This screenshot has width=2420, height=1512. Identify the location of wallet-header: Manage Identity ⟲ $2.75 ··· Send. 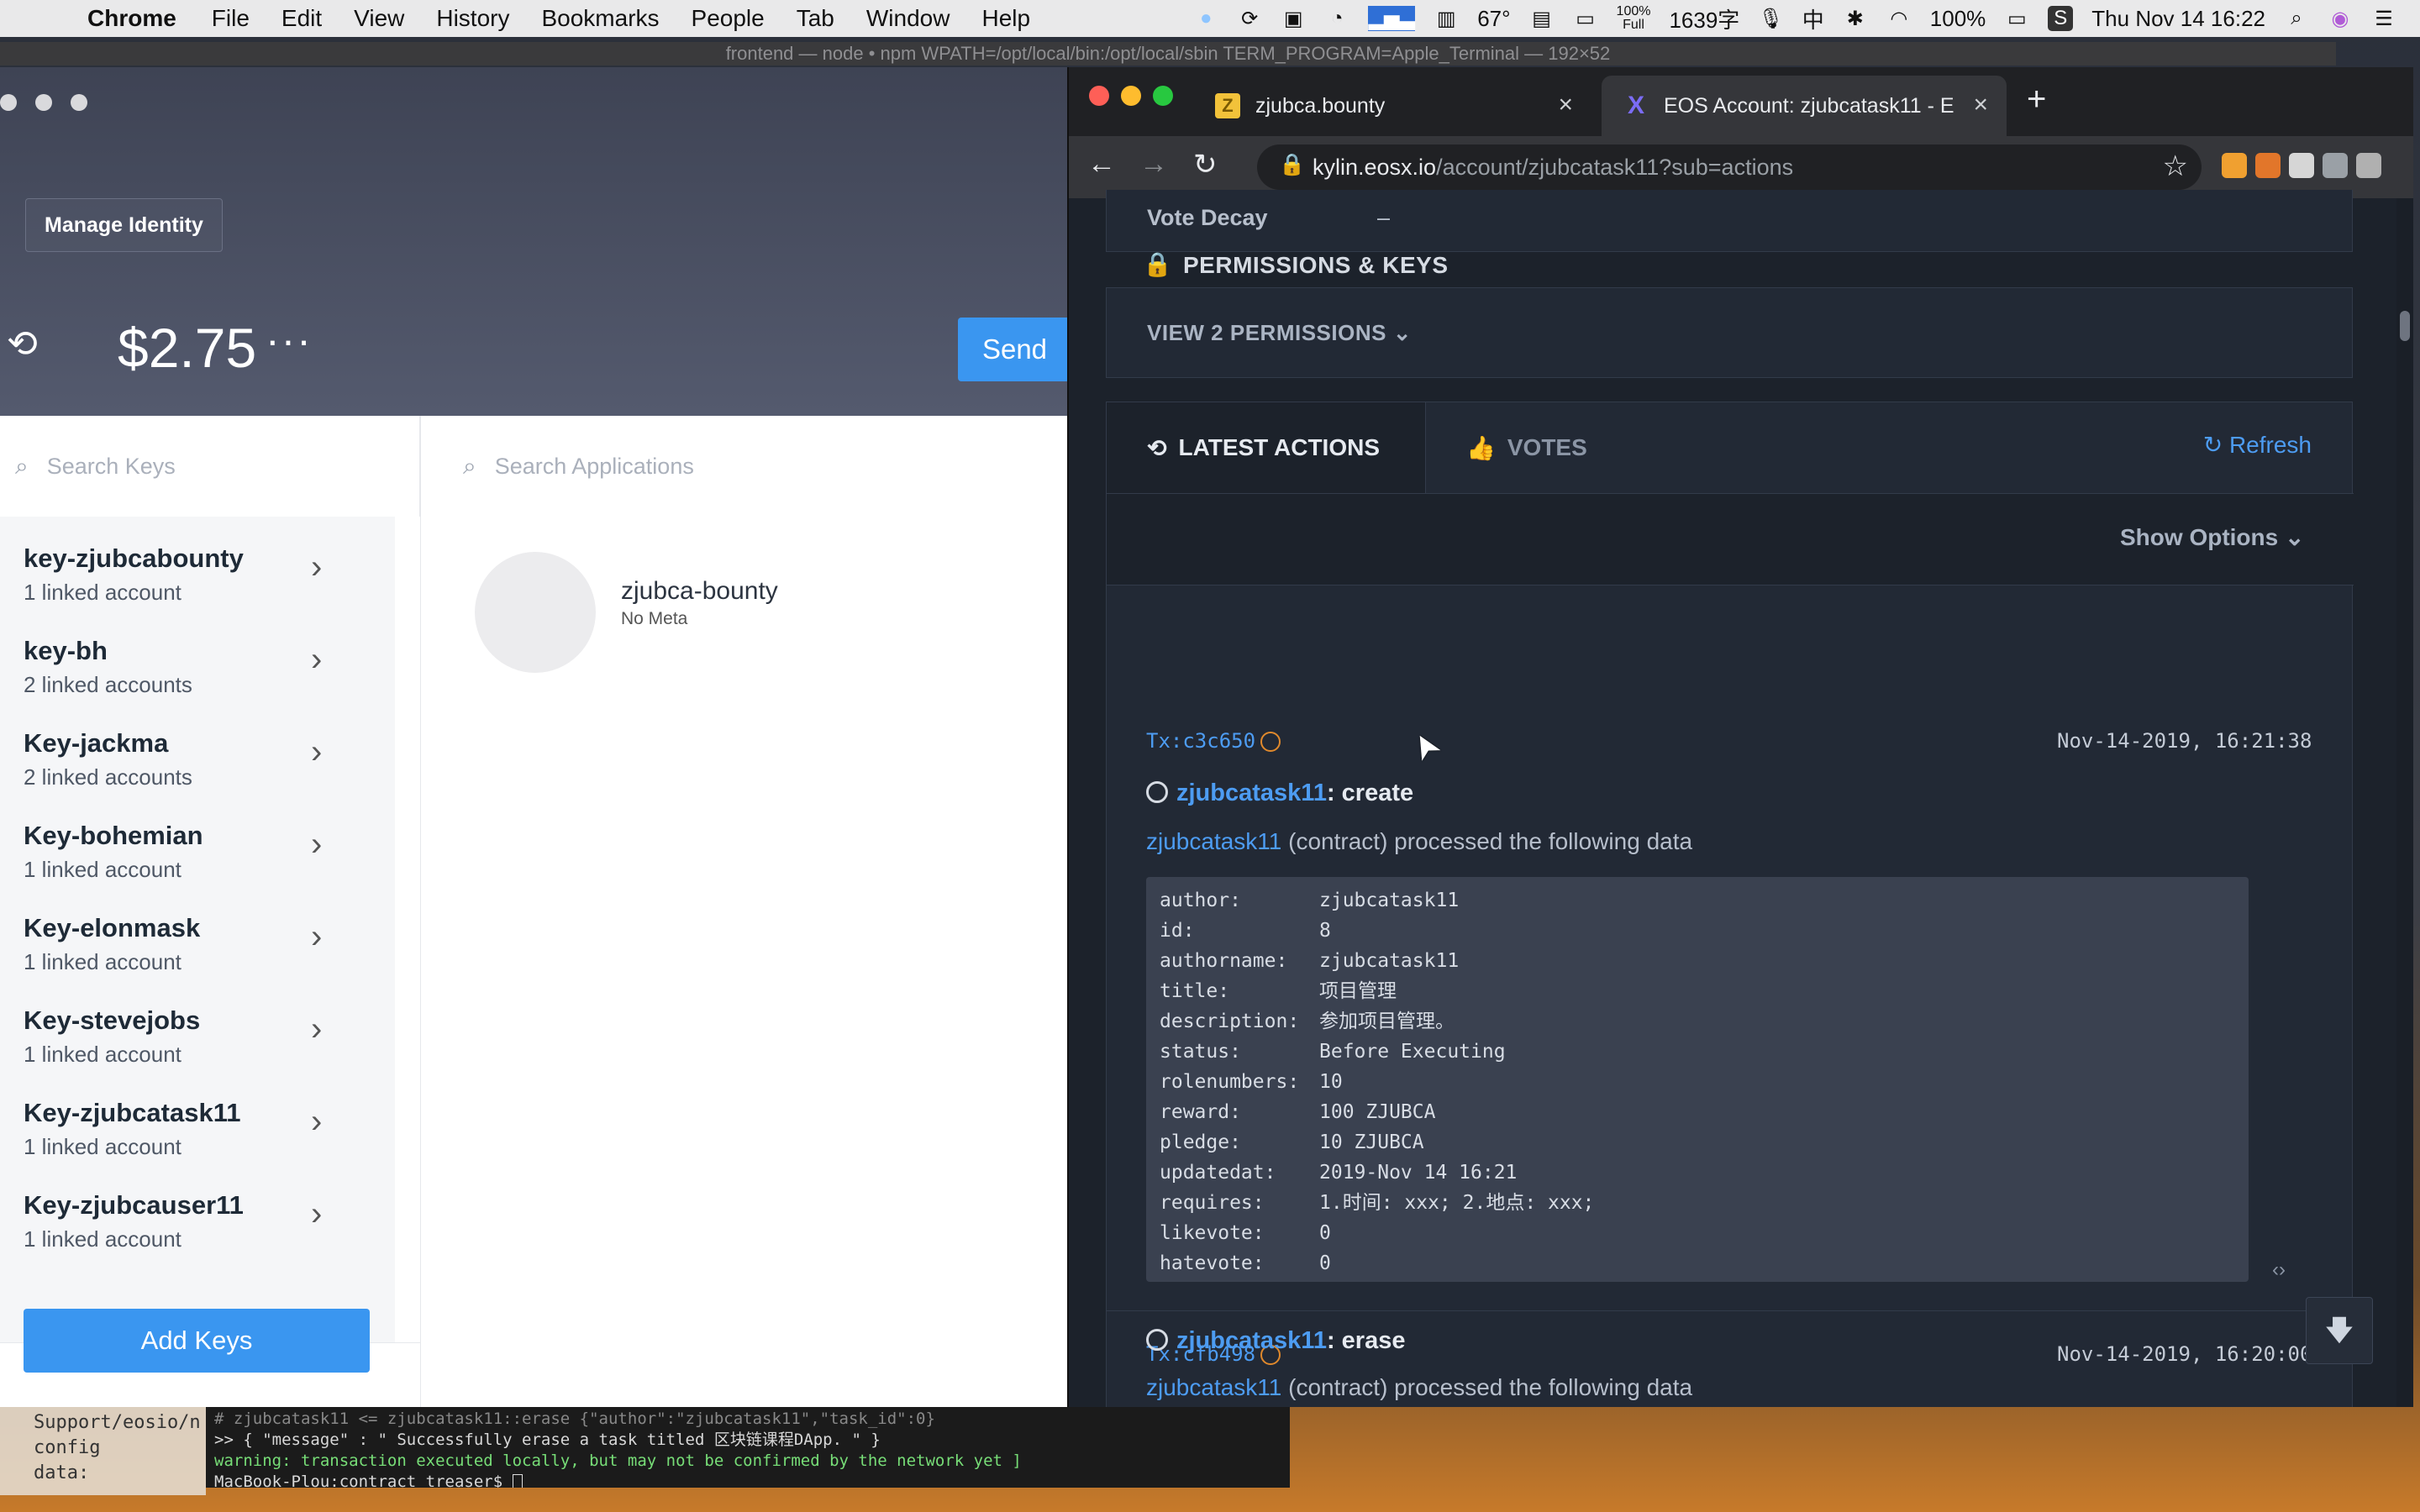
(533, 241).